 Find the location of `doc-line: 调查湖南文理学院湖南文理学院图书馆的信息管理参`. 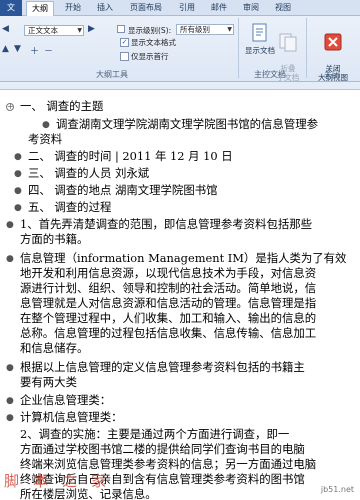

doc-line: 调查湖南文理学院湖南文理学院图书馆的信息管理参 is located at coordinates (187, 124).